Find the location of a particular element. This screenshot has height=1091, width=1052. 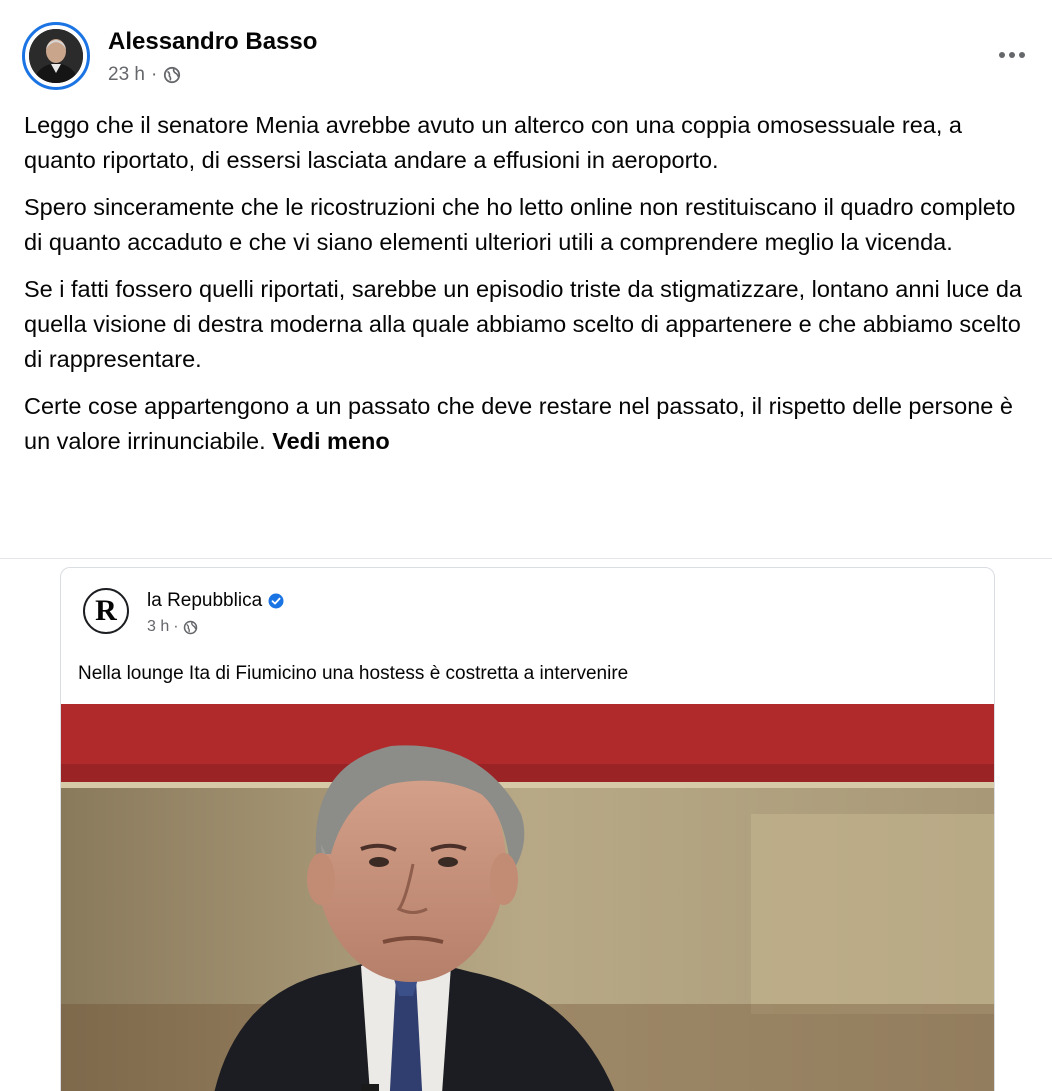

shared-page-name: la Repubblica is located at coordinates (204, 601).